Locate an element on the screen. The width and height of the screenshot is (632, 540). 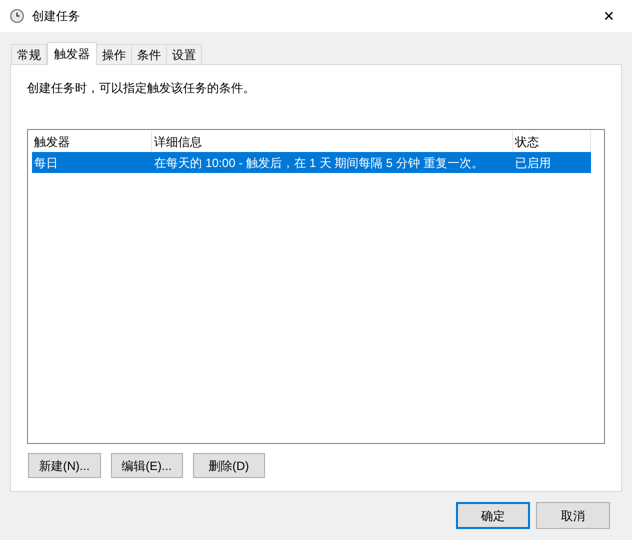
close-button: ✕ is located at coordinates (609, 16).